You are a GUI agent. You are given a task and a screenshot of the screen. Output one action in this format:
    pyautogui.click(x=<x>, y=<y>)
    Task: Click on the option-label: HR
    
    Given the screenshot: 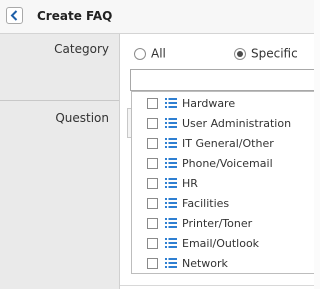 What is the action you would take?
    pyautogui.click(x=190, y=183)
    